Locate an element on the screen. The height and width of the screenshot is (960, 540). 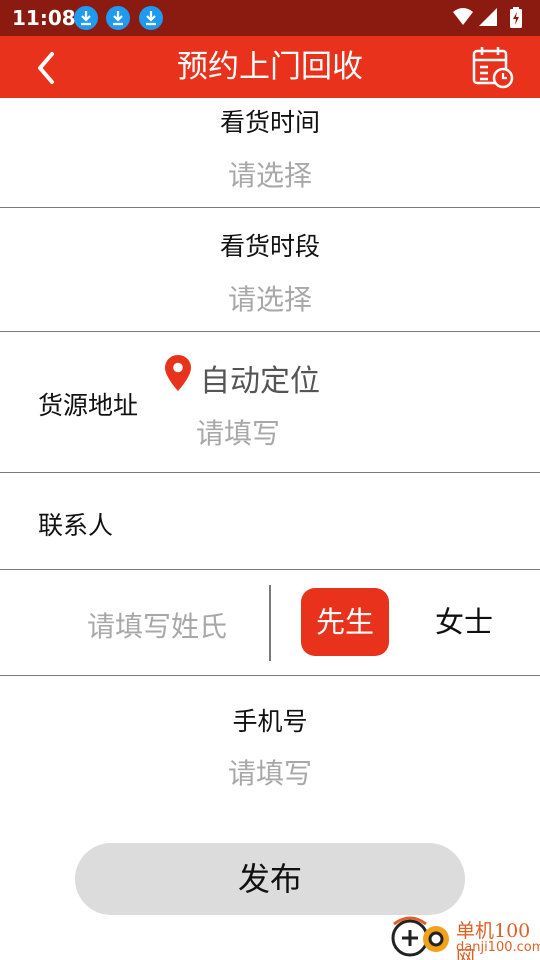
system-status-icons is located at coordinates (487, 17).